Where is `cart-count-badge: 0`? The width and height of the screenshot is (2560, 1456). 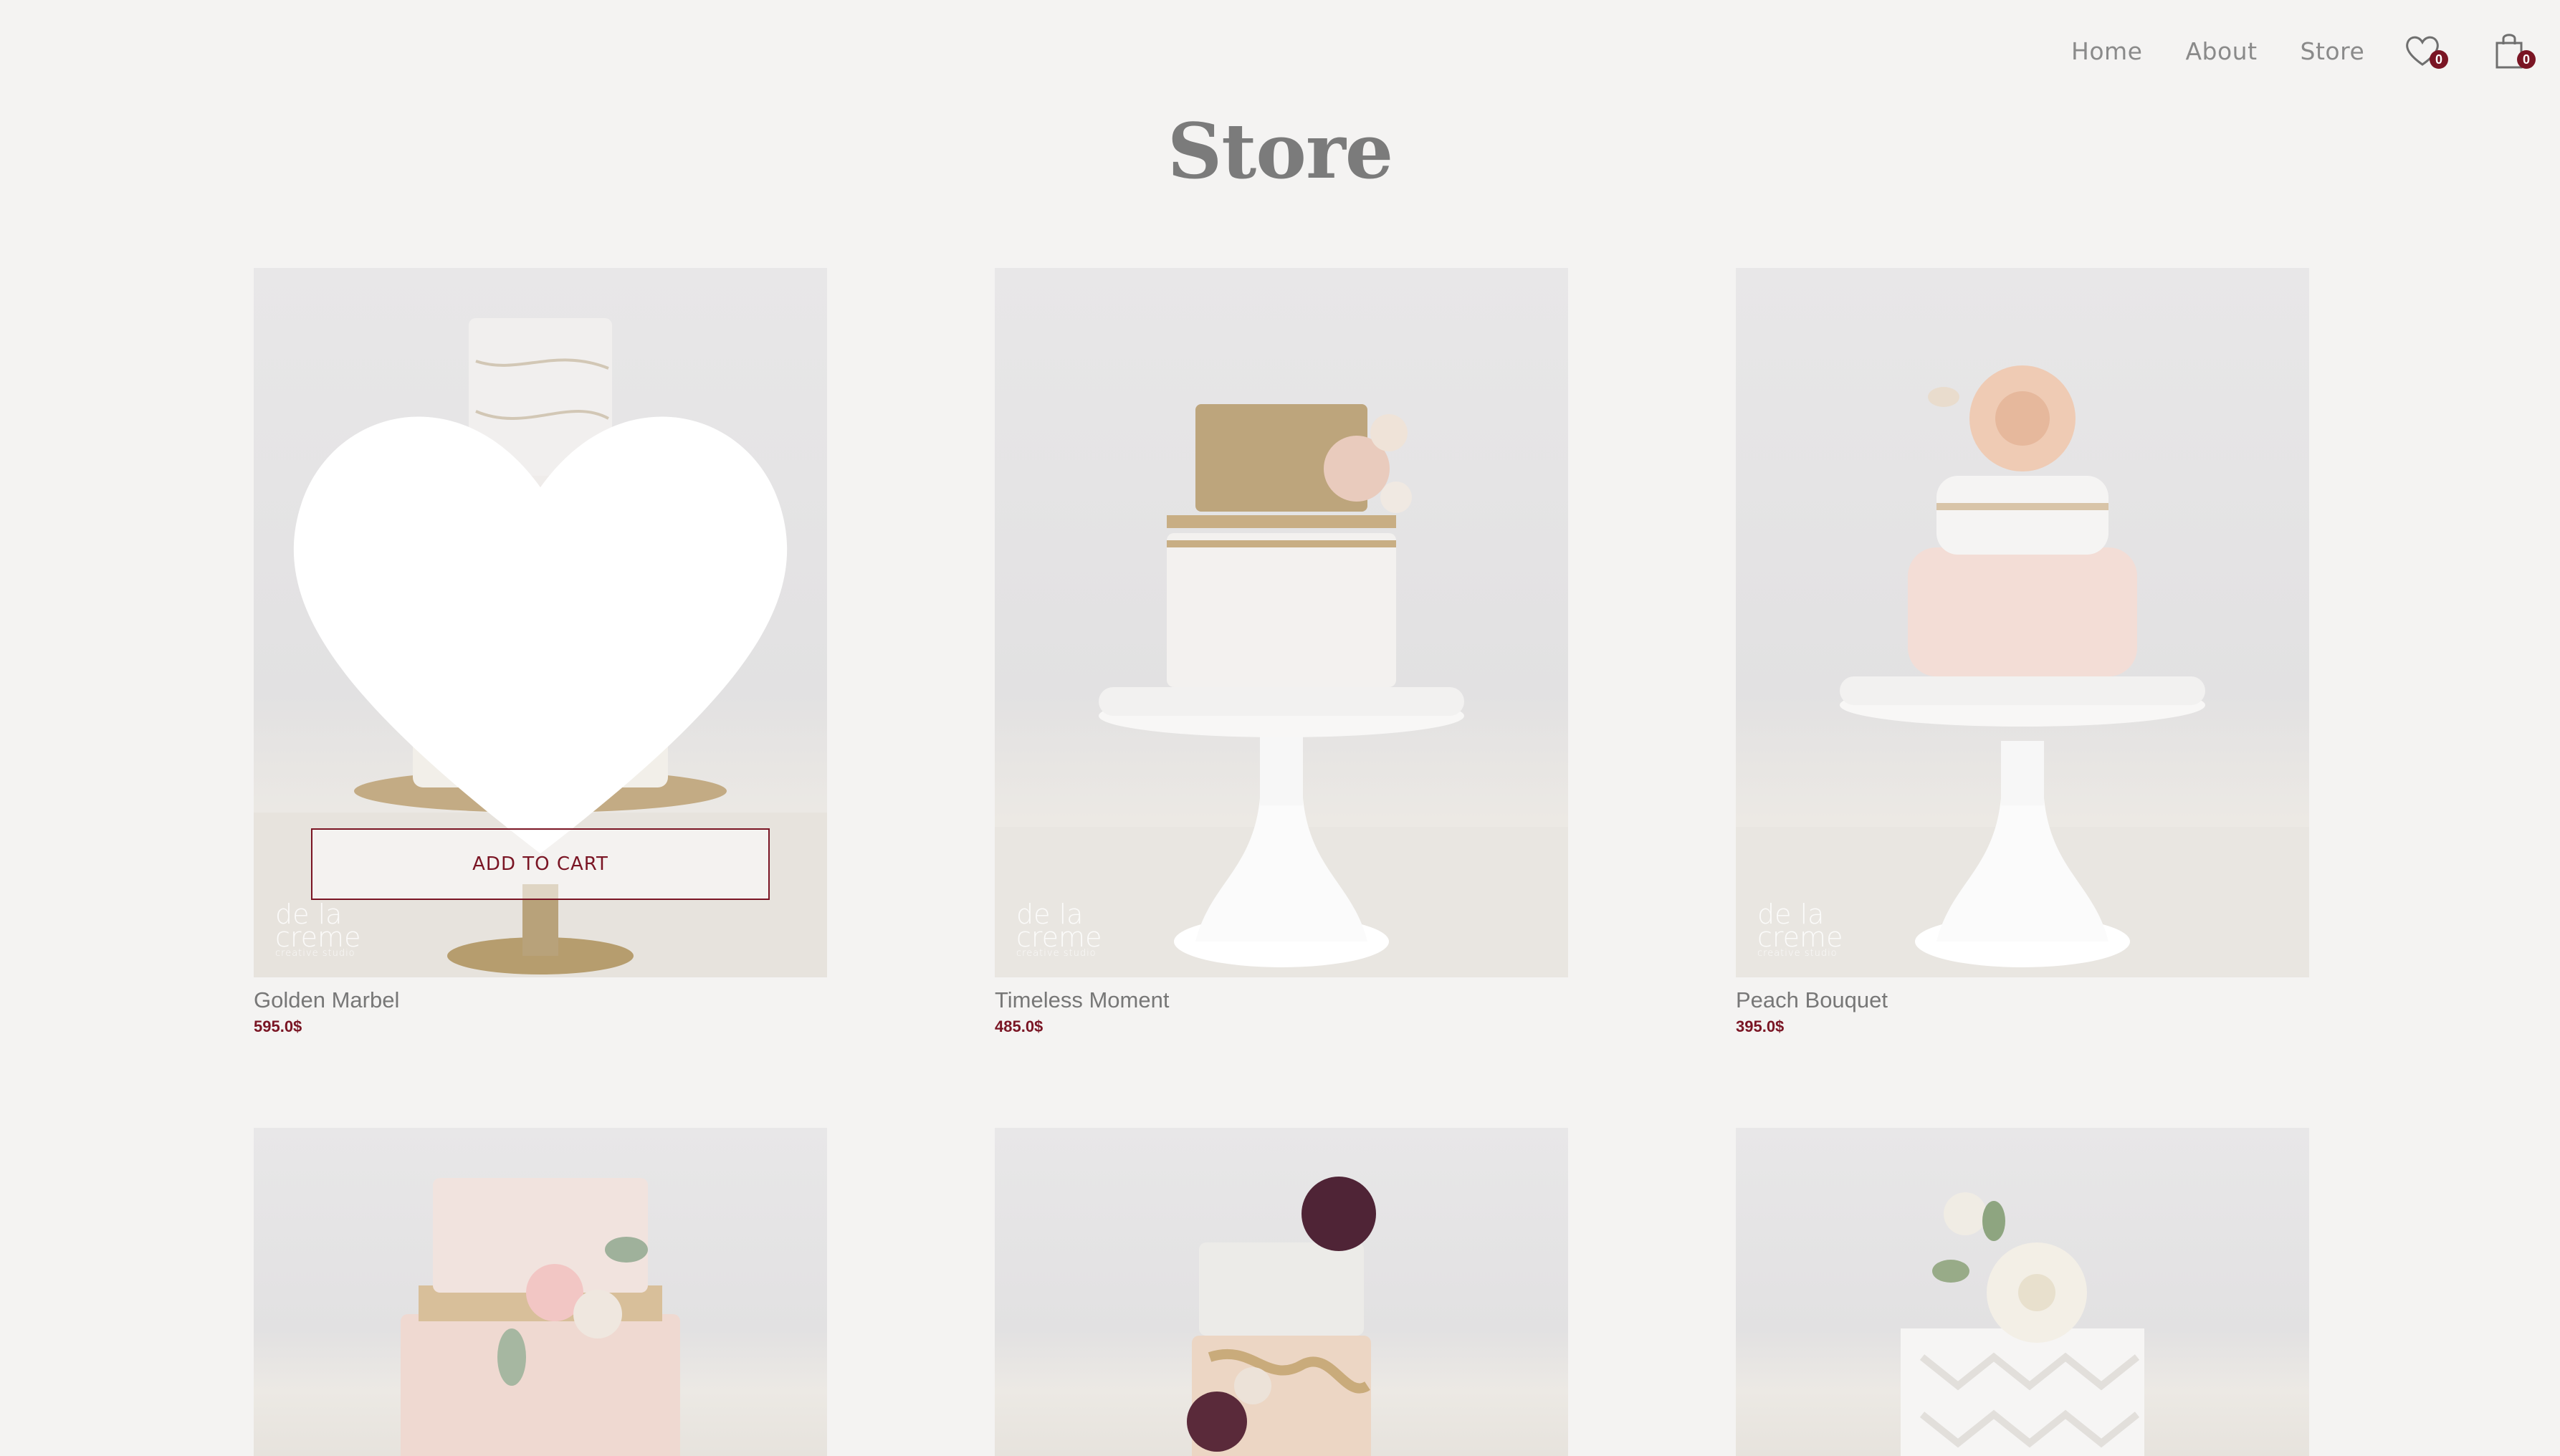
cart-count-badge: 0 is located at coordinates (2526, 59).